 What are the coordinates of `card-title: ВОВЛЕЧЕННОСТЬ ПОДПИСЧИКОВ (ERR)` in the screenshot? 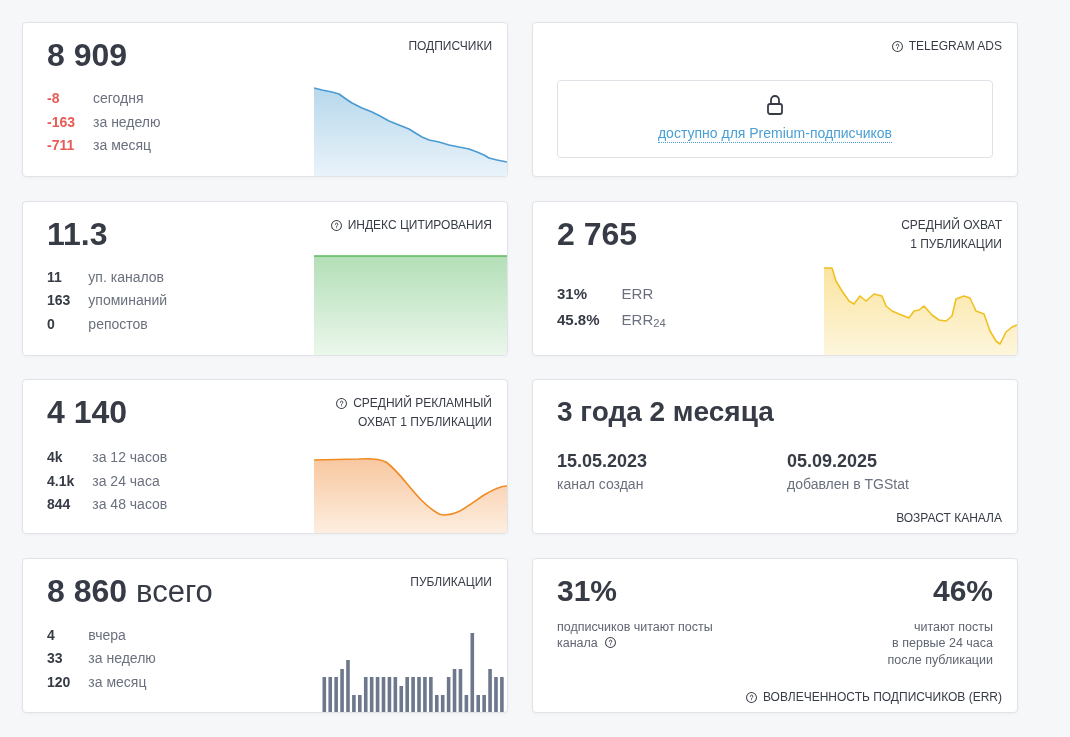 It's located at (882, 697).